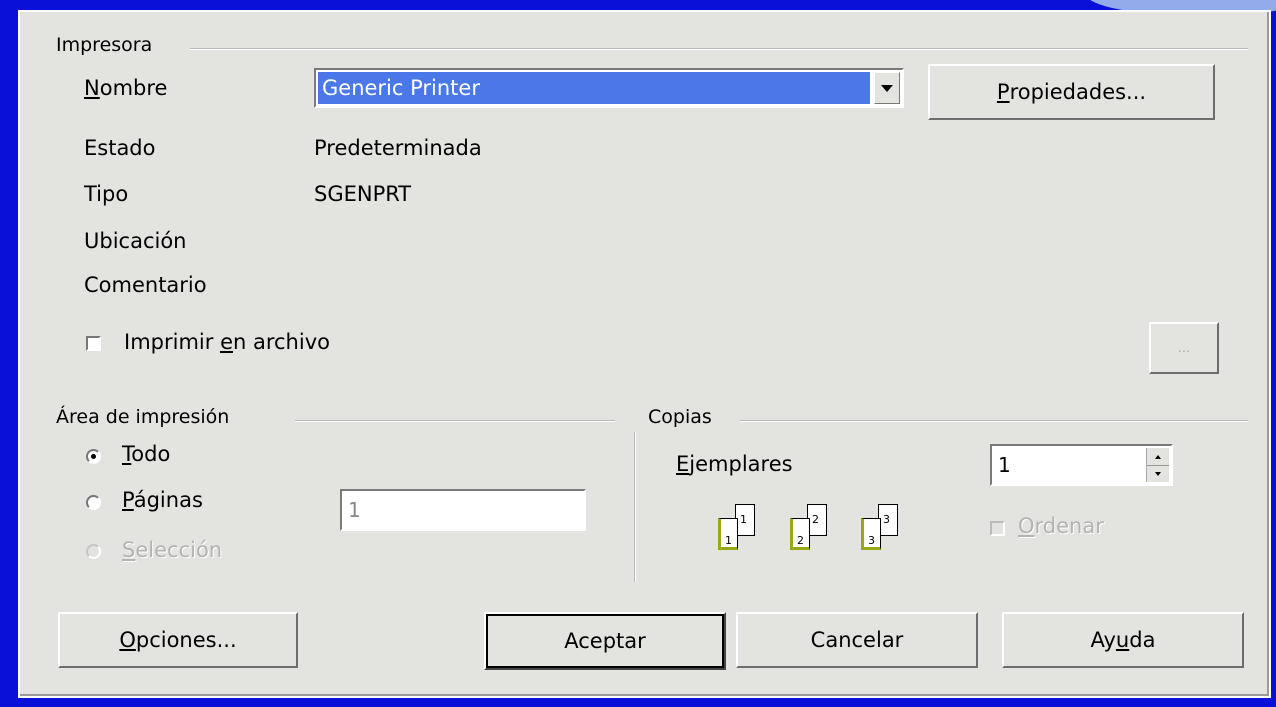 This screenshot has height=707, width=1276. I want to click on print-selection-label: Selección, so click(172, 550).